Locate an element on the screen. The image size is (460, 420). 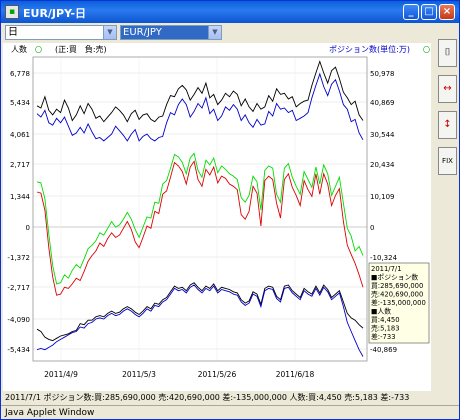
left-tick-label: -5,434 is located at coordinates (18, 350).